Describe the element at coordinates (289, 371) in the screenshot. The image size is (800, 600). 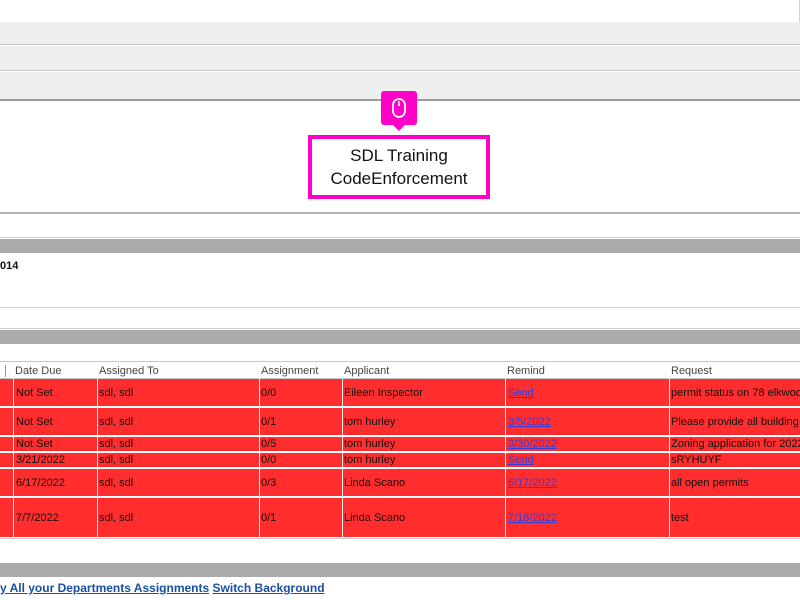
I see `column-header-assignment: Assignment` at that location.